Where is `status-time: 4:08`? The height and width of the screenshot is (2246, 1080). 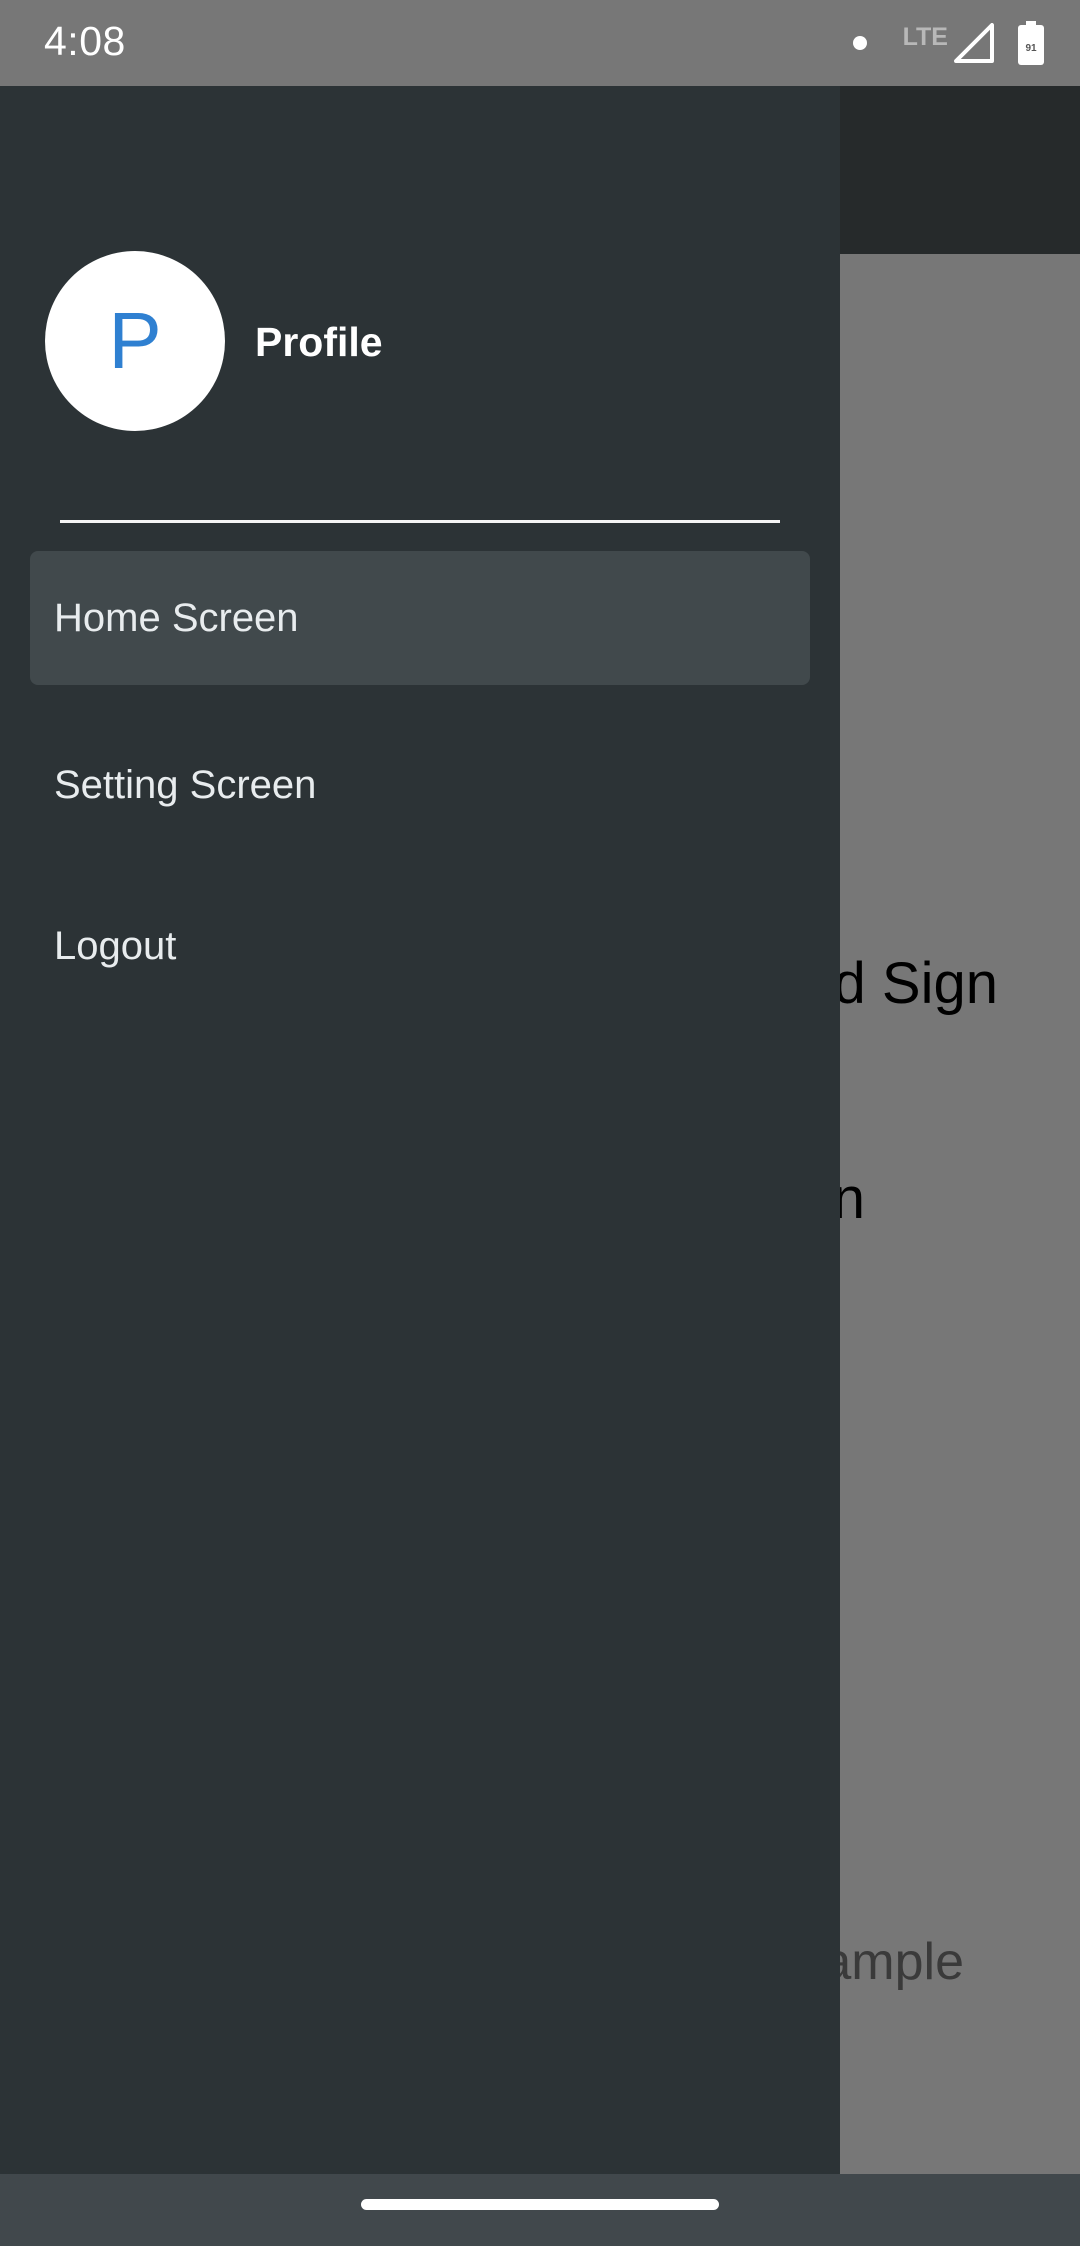
status-time: 4:08 is located at coordinates (85, 41).